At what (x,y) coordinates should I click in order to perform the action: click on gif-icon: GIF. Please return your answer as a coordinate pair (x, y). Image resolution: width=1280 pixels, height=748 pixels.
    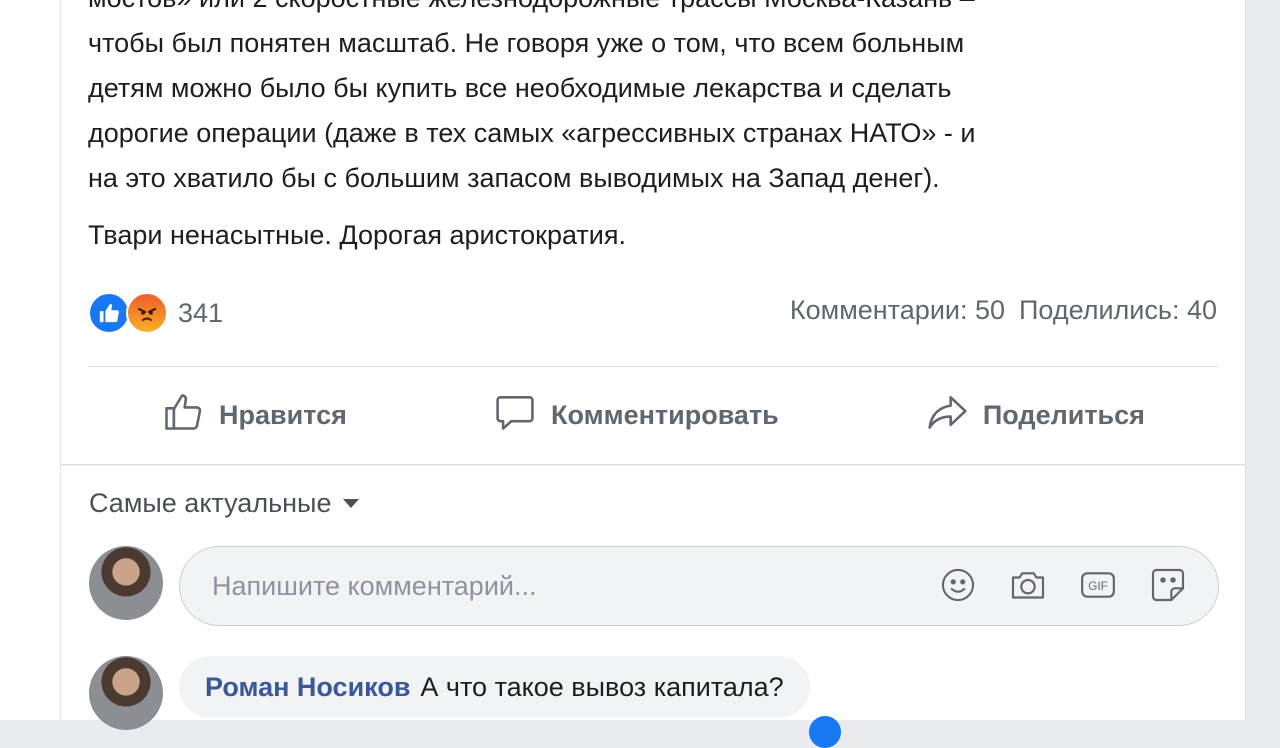
    Looking at the image, I should click on (1098, 585).